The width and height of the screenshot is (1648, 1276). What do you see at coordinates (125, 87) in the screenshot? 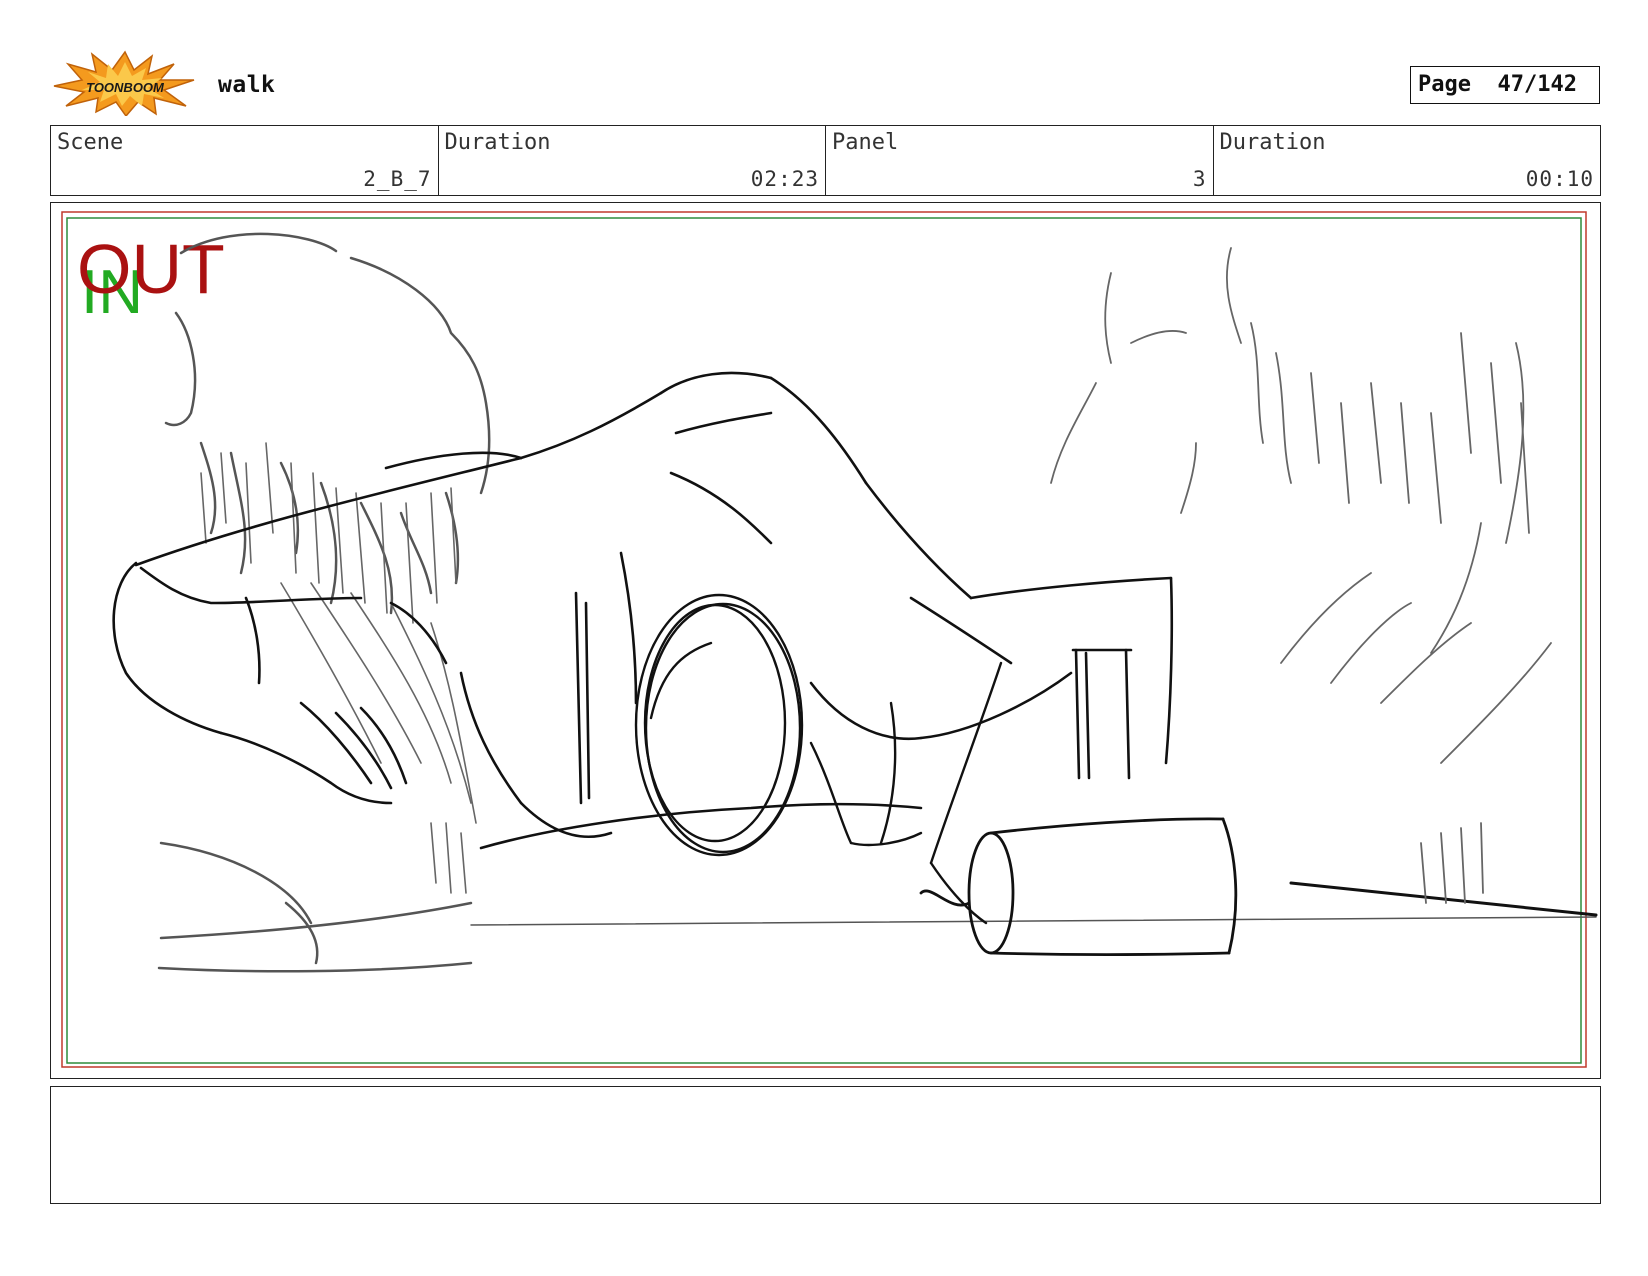
I see `logo-text: TOONBOOM` at bounding box center [125, 87].